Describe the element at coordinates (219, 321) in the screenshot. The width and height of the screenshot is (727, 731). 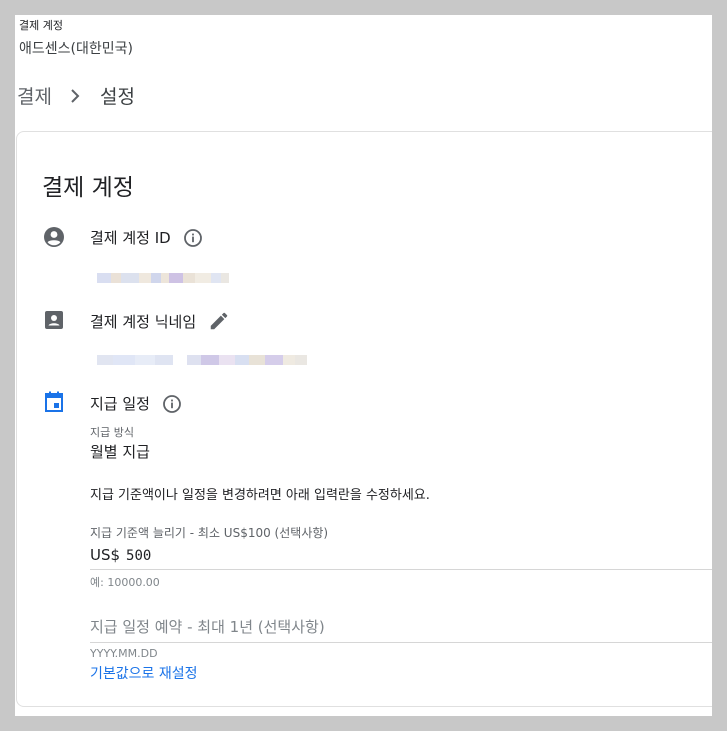
I see `edit-pencil-icon` at that location.